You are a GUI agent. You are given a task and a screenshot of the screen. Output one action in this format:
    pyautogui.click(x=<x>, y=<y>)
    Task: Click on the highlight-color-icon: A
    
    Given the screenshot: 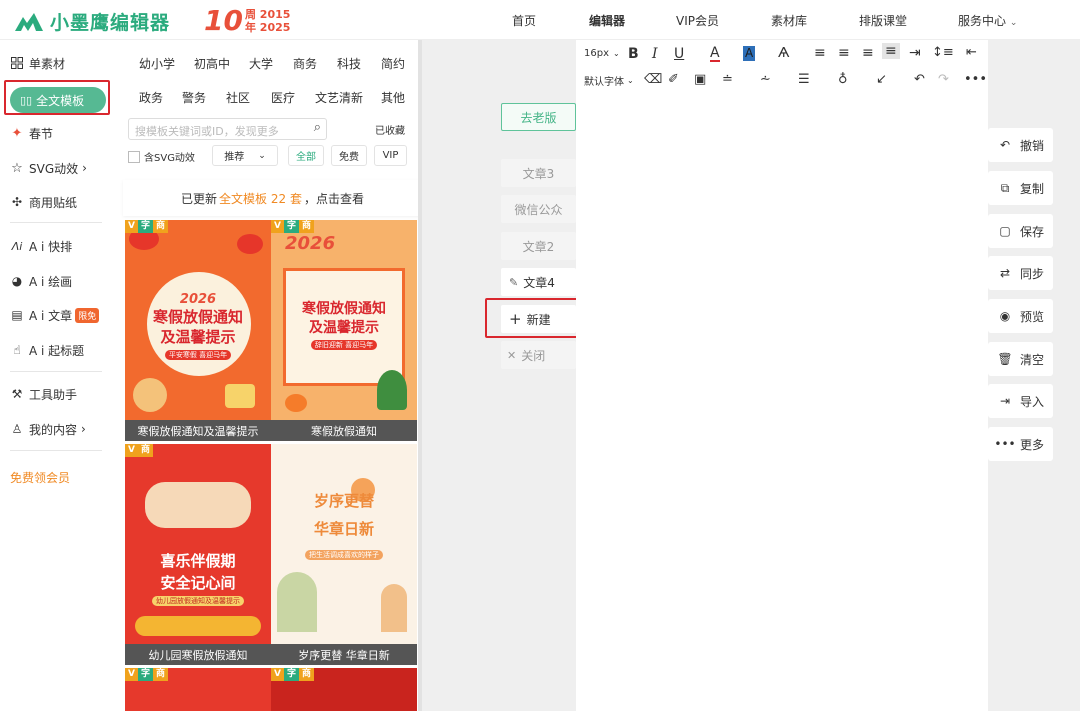 What is the action you would take?
    pyautogui.click(x=749, y=53)
    